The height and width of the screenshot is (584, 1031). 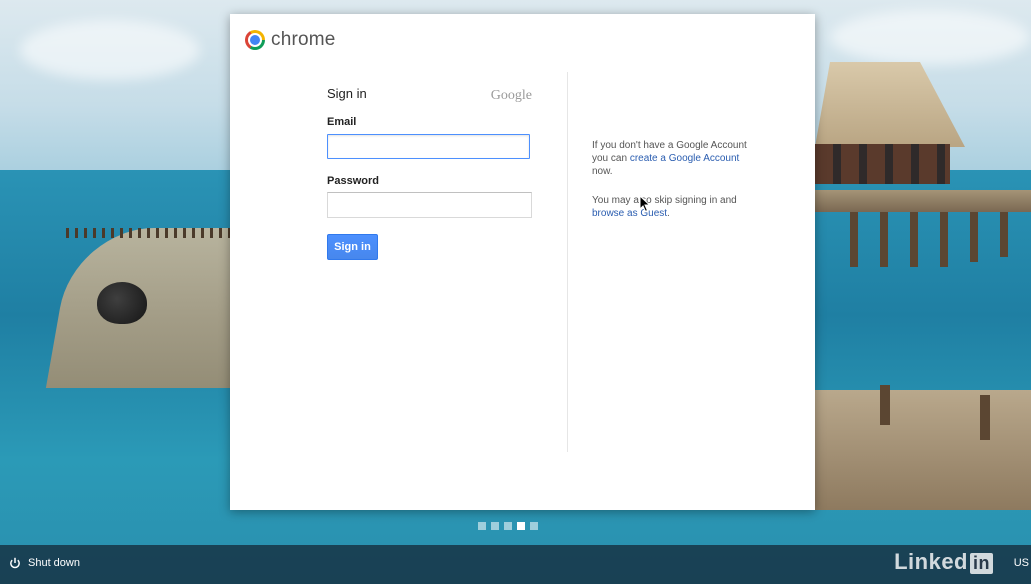 What do you see at coordinates (429, 173) in the screenshot?
I see `signin-form: Sign in Google Email Password Sign in` at bounding box center [429, 173].